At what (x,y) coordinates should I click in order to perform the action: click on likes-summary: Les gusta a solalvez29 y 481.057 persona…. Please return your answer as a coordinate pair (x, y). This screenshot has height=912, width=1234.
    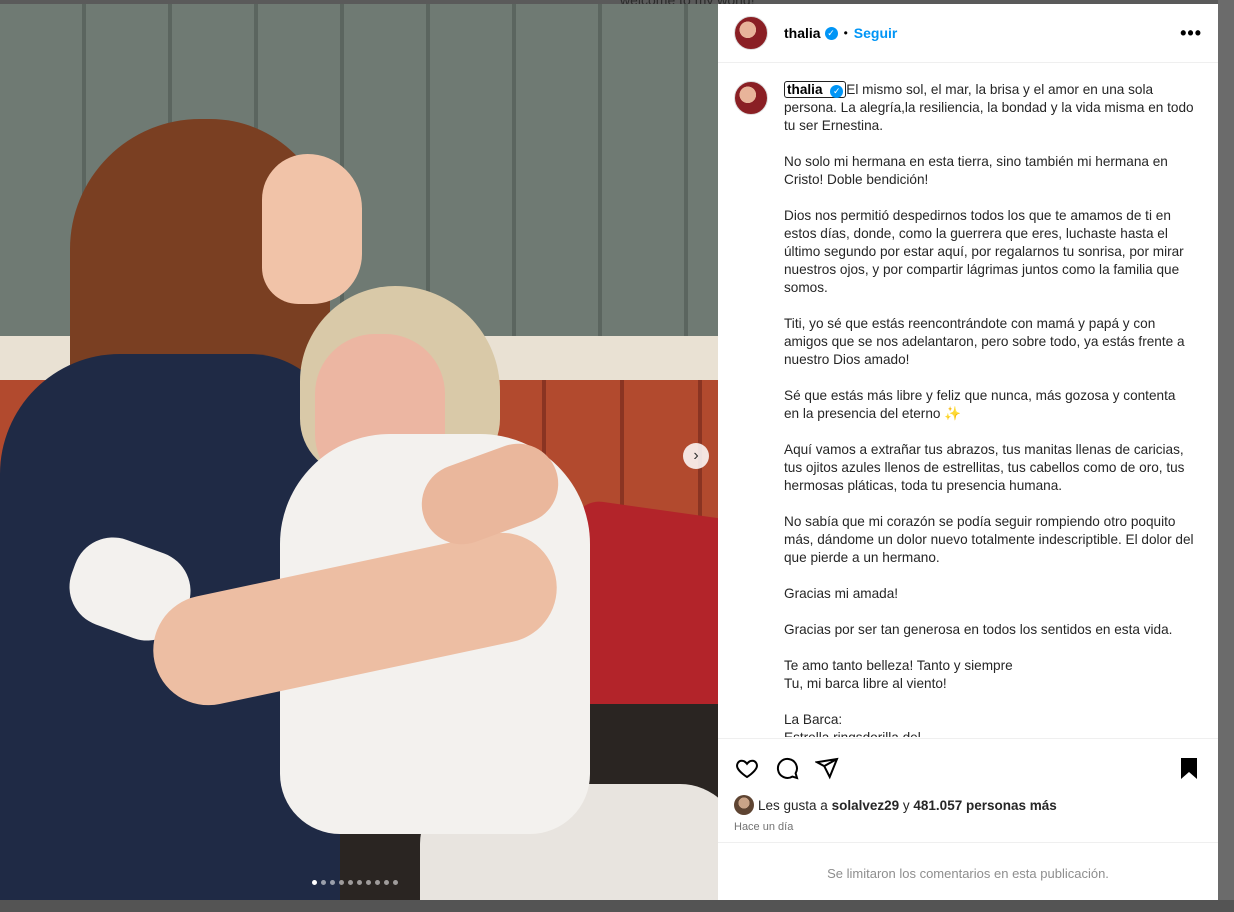
    Looking at the image, I should click on (968, 799).